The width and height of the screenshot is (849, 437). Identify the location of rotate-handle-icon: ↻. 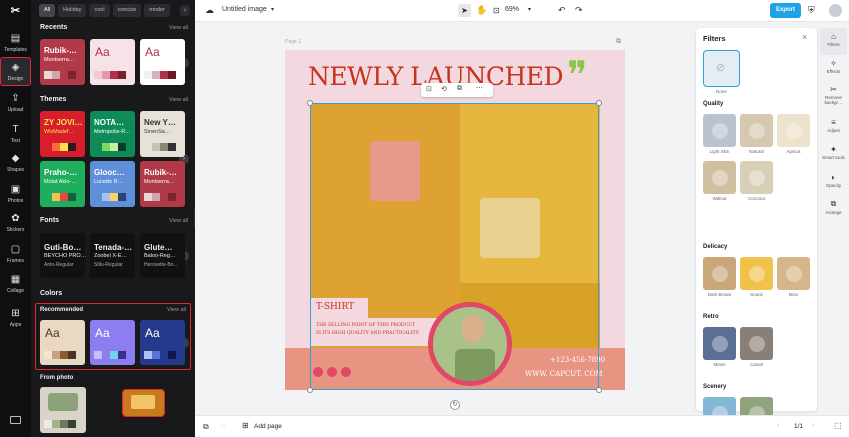
(455, 405).